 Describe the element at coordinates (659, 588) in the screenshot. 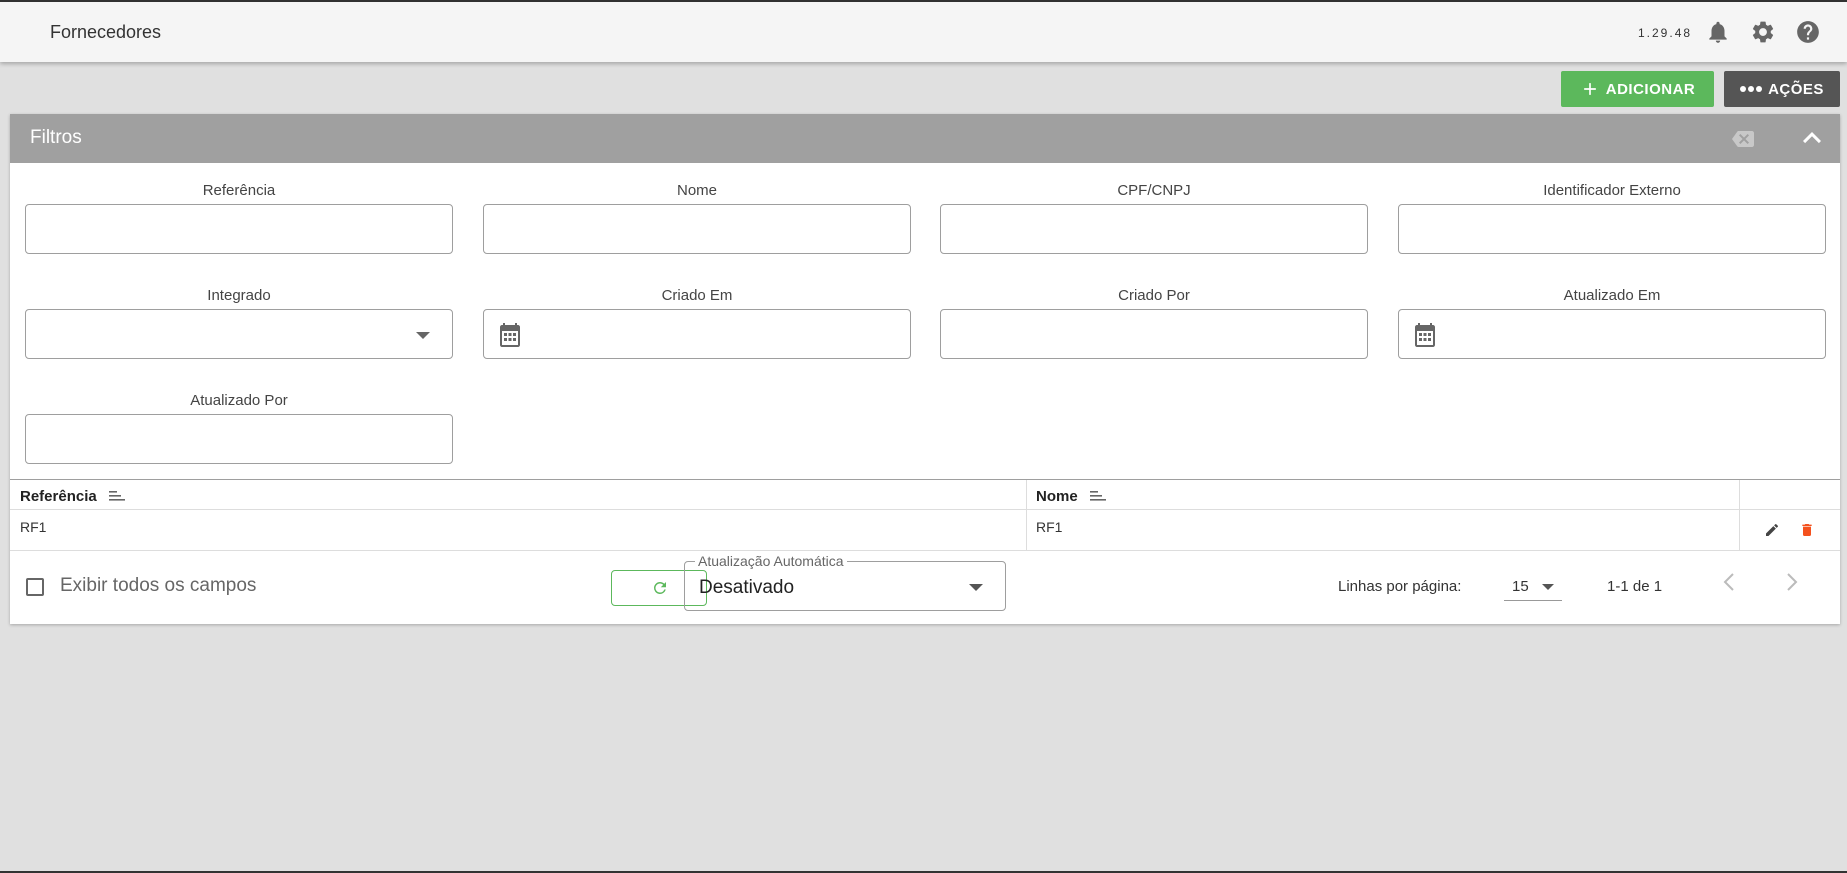

I see `refresh-icon` at that location.